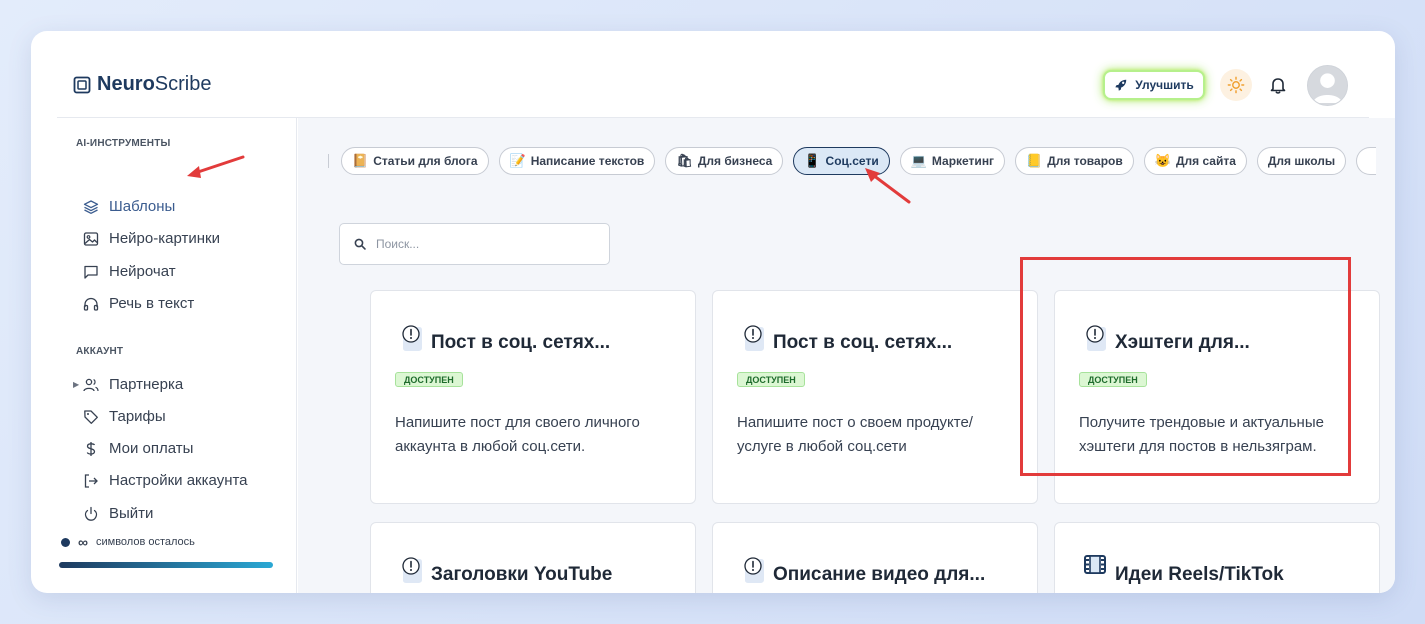  I want to click on credits-dot, so click(65, 542).